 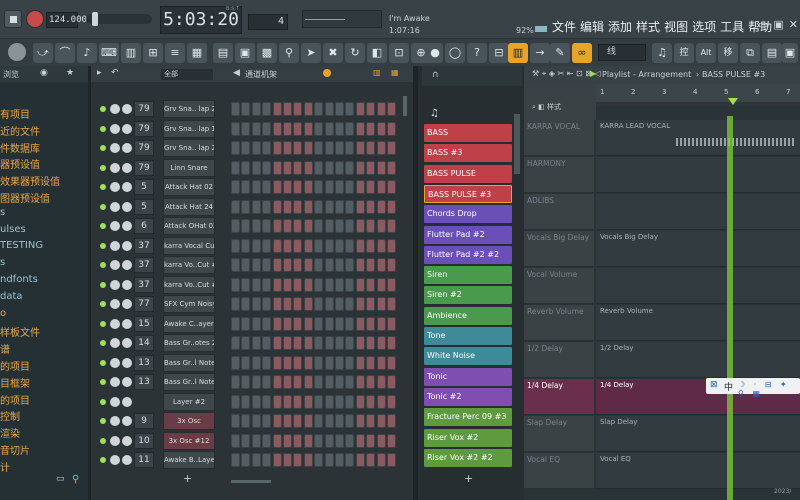 I want to click on mute-led, so click(x=103, y=128).